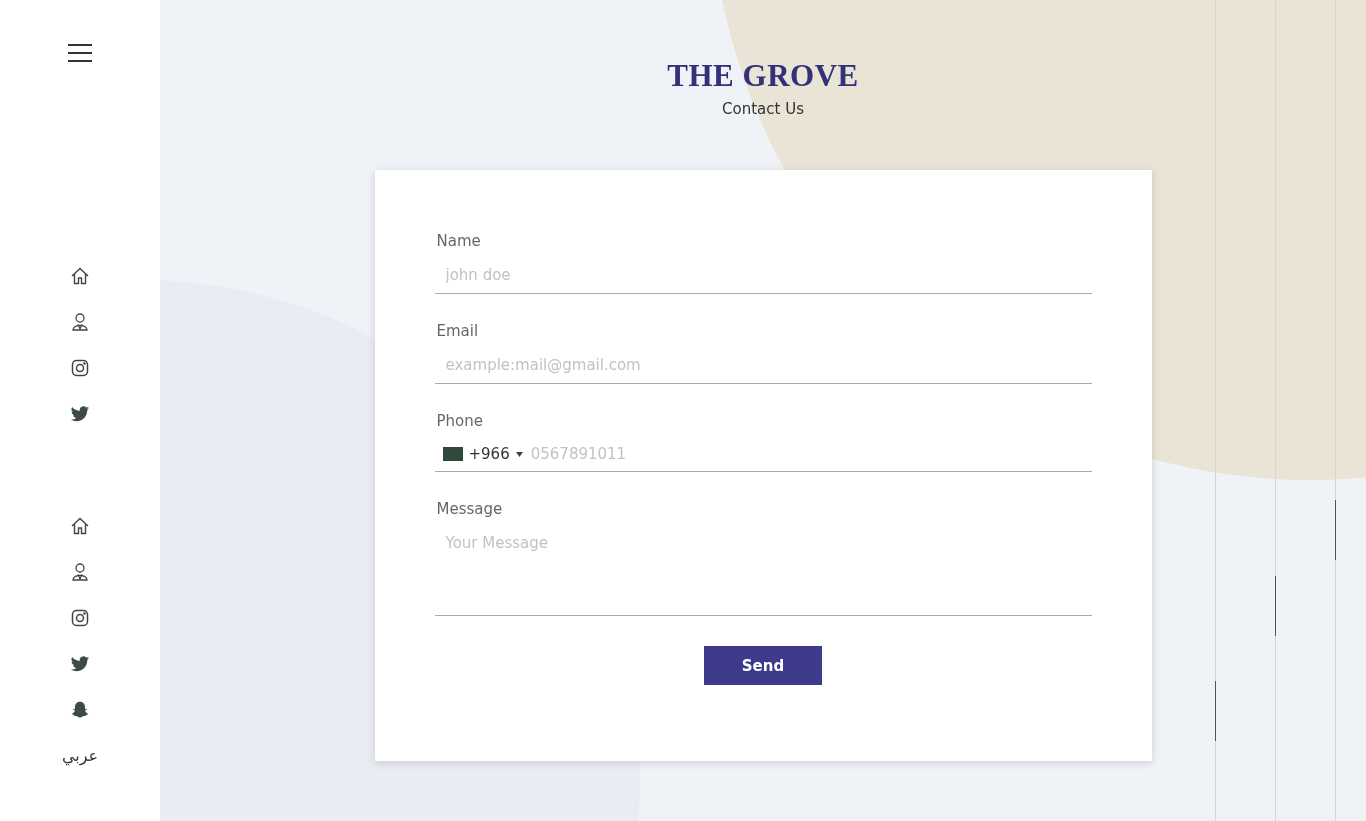 Image resolution: width=1366 pixels, height=821 pixels. What do you see at coordinates (80, 53) in the screenshot?
I see `menu-icon` at bounding box center [80, 53].